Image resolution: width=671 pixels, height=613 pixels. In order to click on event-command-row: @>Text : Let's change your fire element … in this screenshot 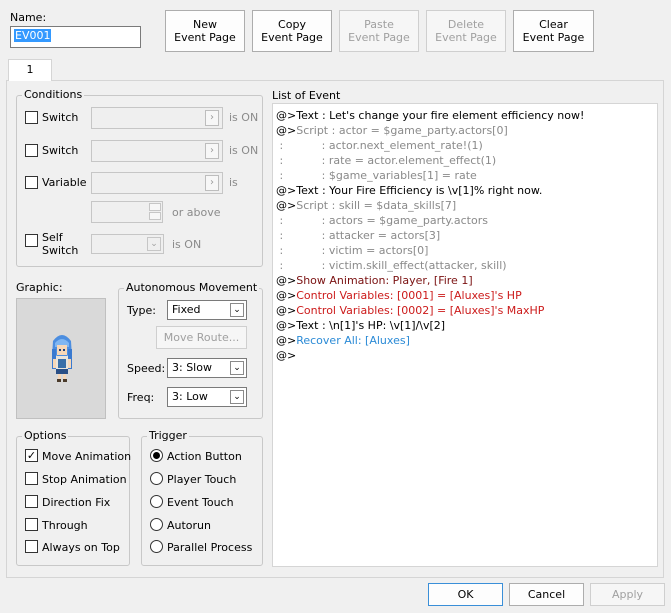, I will do `click(430, 115)`.